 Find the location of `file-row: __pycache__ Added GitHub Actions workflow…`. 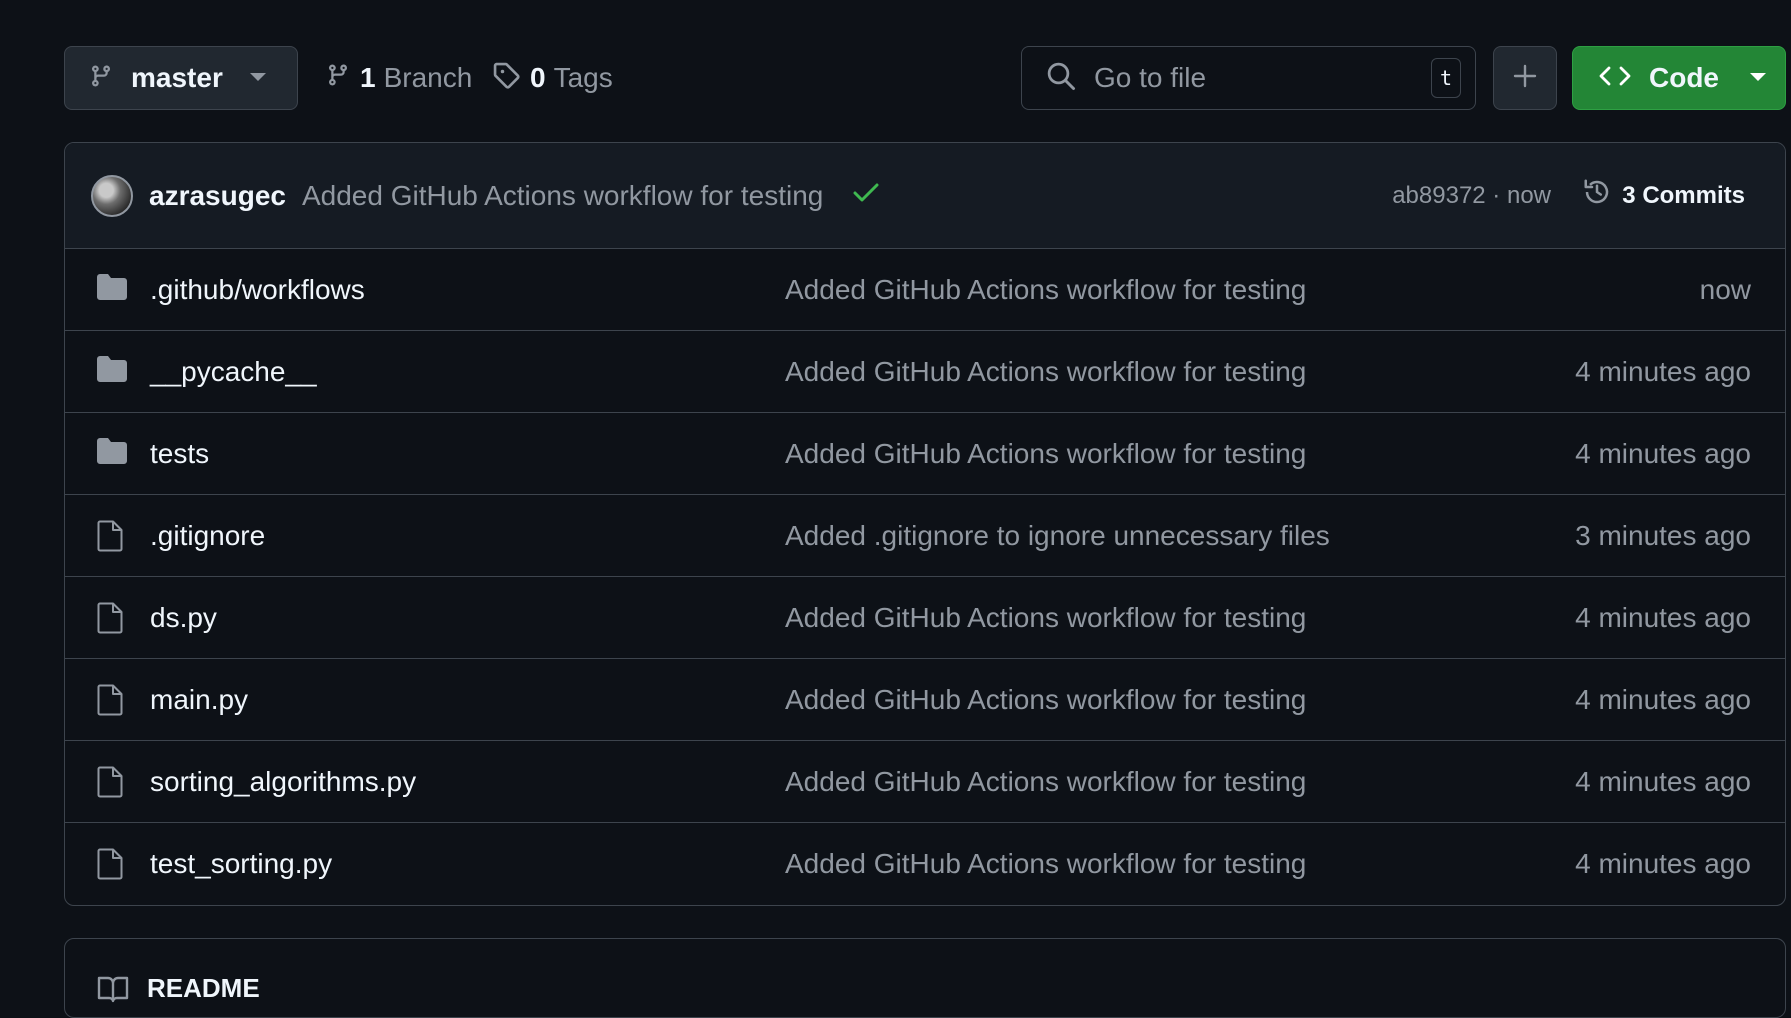

file-row: __pycache__ Added GitHub Actions workflow… is located at coordinates (925, 372).